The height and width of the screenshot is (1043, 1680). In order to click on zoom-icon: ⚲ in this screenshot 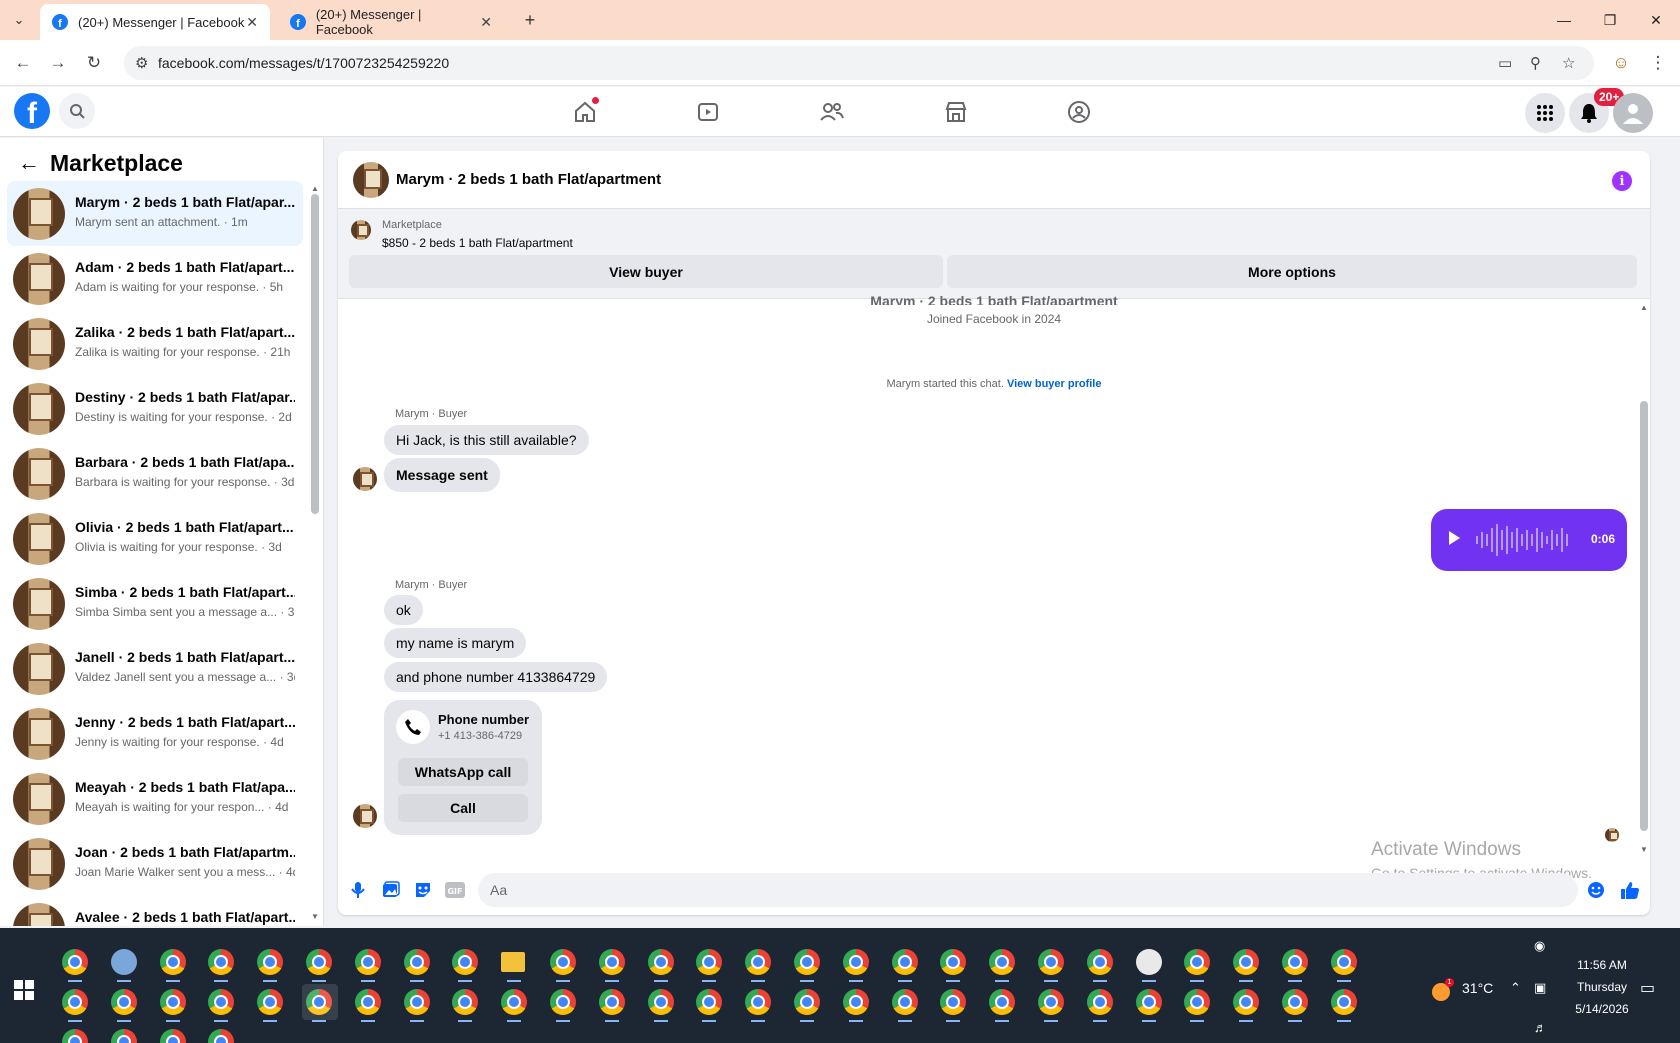, I will do `click(1535, 63)`.